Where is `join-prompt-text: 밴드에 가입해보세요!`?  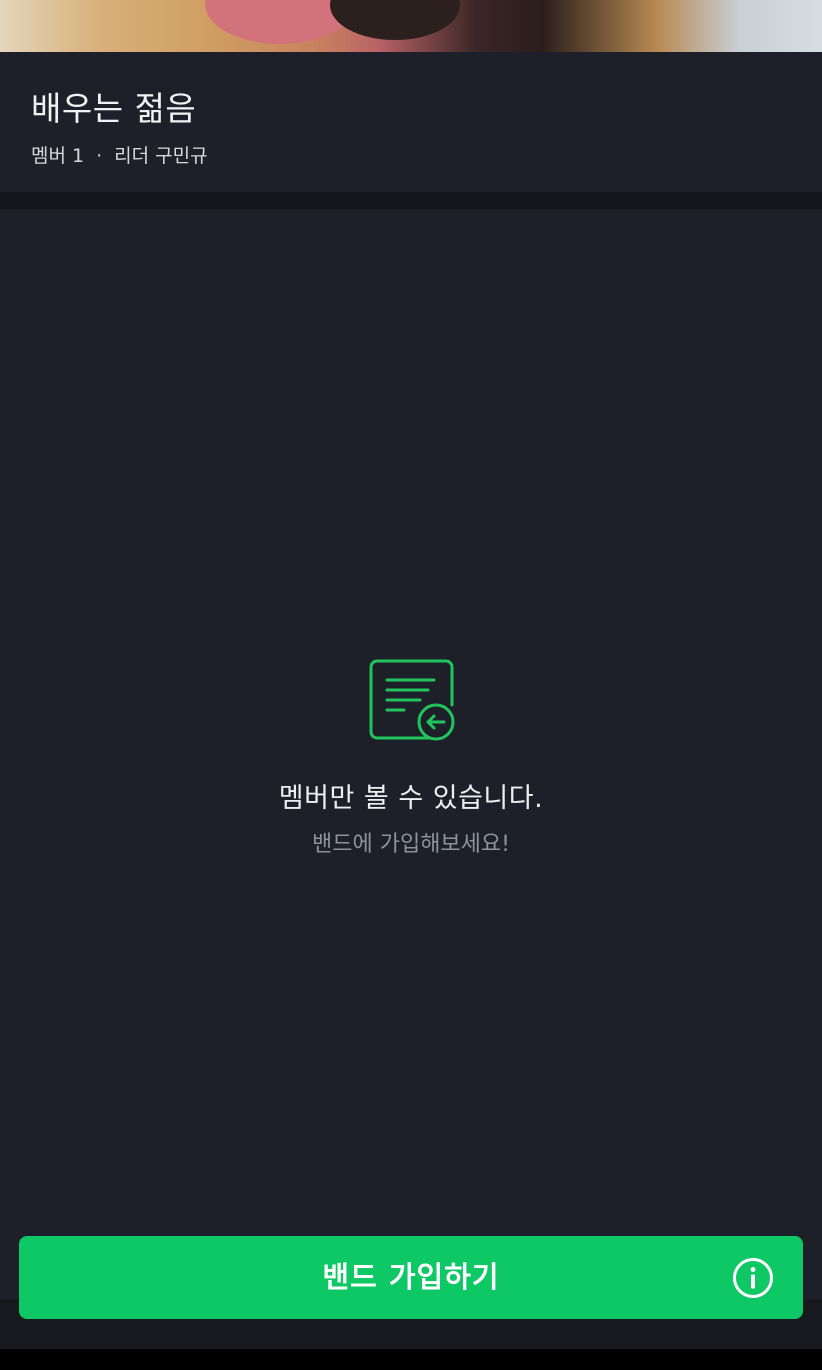
join-prompt-text: 밴드에 가입해보세요! is located at coordinates (411, 844).